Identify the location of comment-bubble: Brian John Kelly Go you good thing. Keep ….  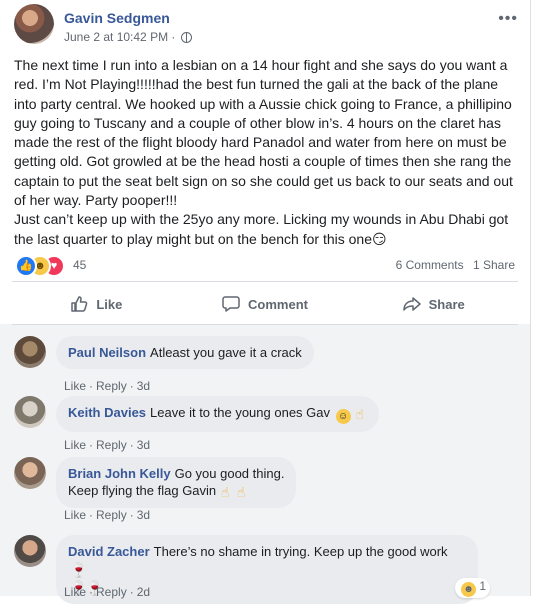
(176, 482).